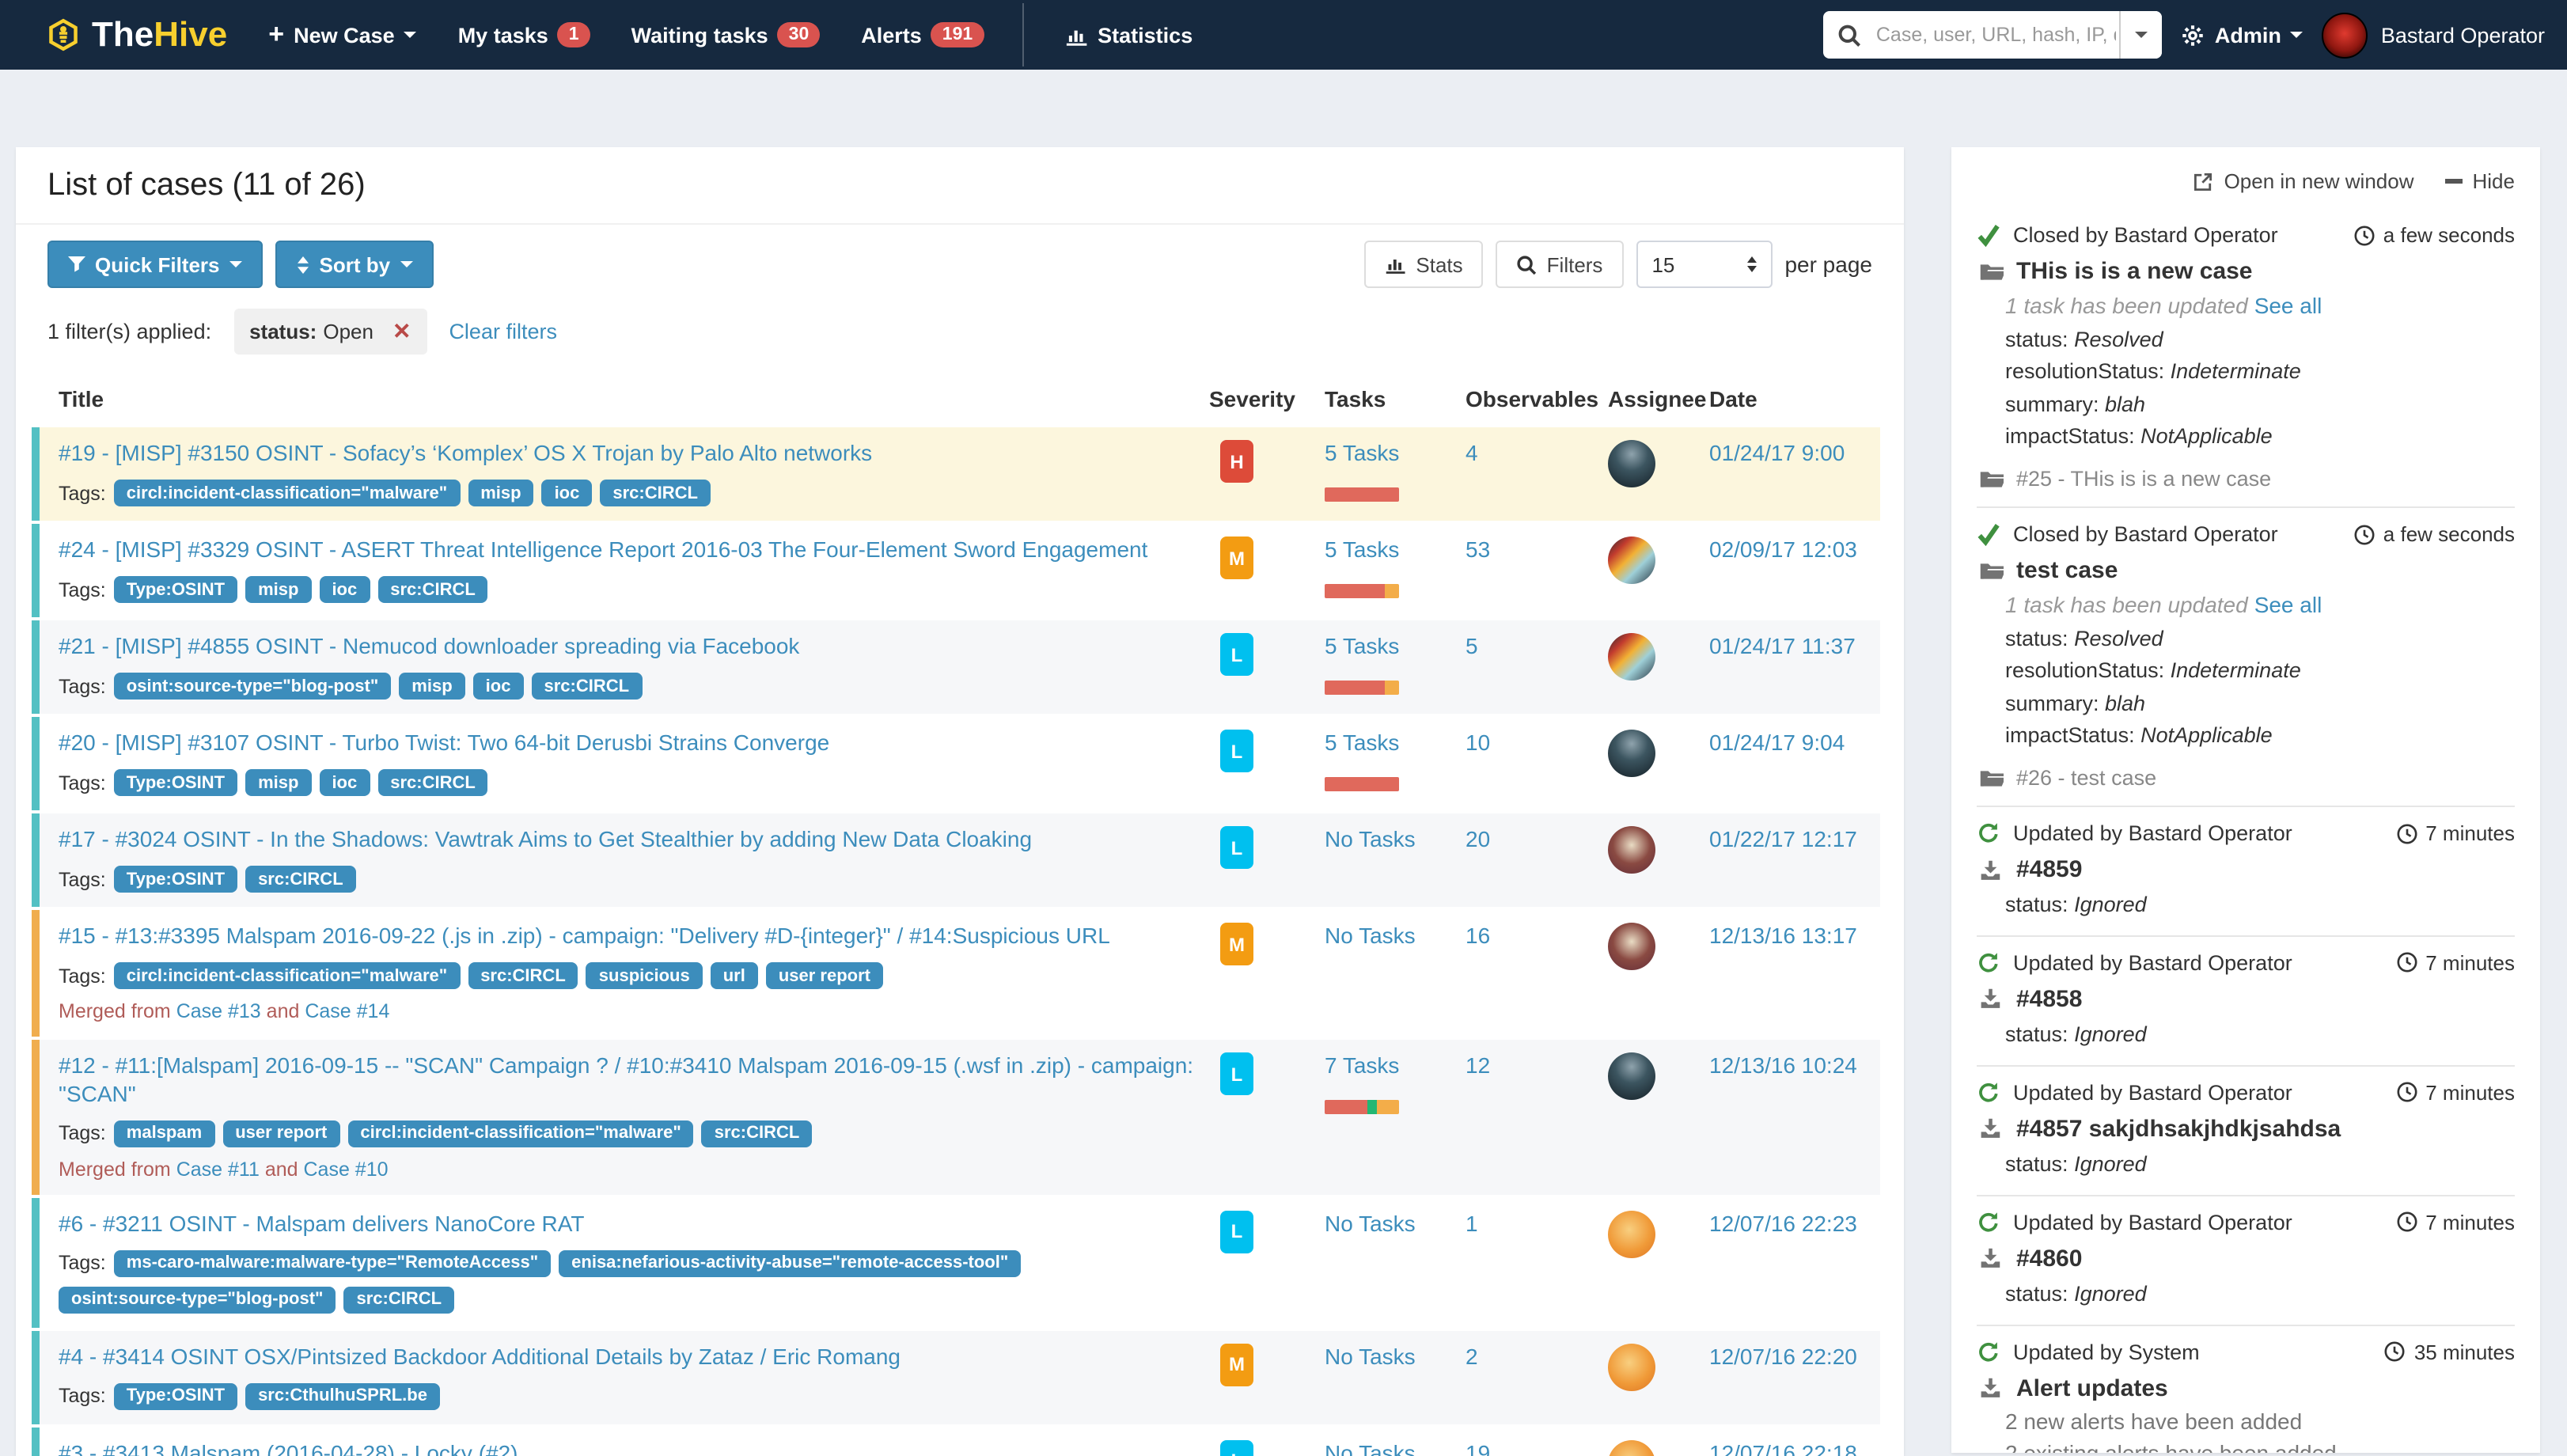 The height and width of the screenshot is (1456, 2567). Describe the element at coordinates (1478, 838) in the screenshot. I see `observables-count: 20` at that location.